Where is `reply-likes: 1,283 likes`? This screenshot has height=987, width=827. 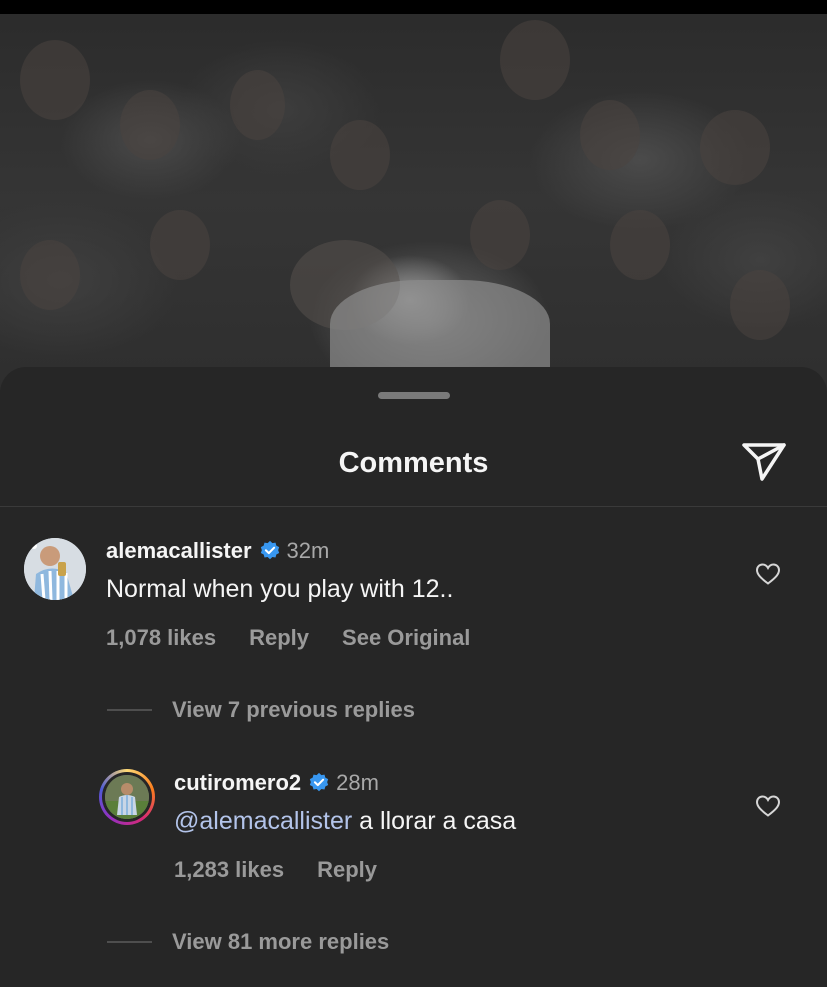 reply-likes: 1,283 likes is located at coordinates (229, 870).